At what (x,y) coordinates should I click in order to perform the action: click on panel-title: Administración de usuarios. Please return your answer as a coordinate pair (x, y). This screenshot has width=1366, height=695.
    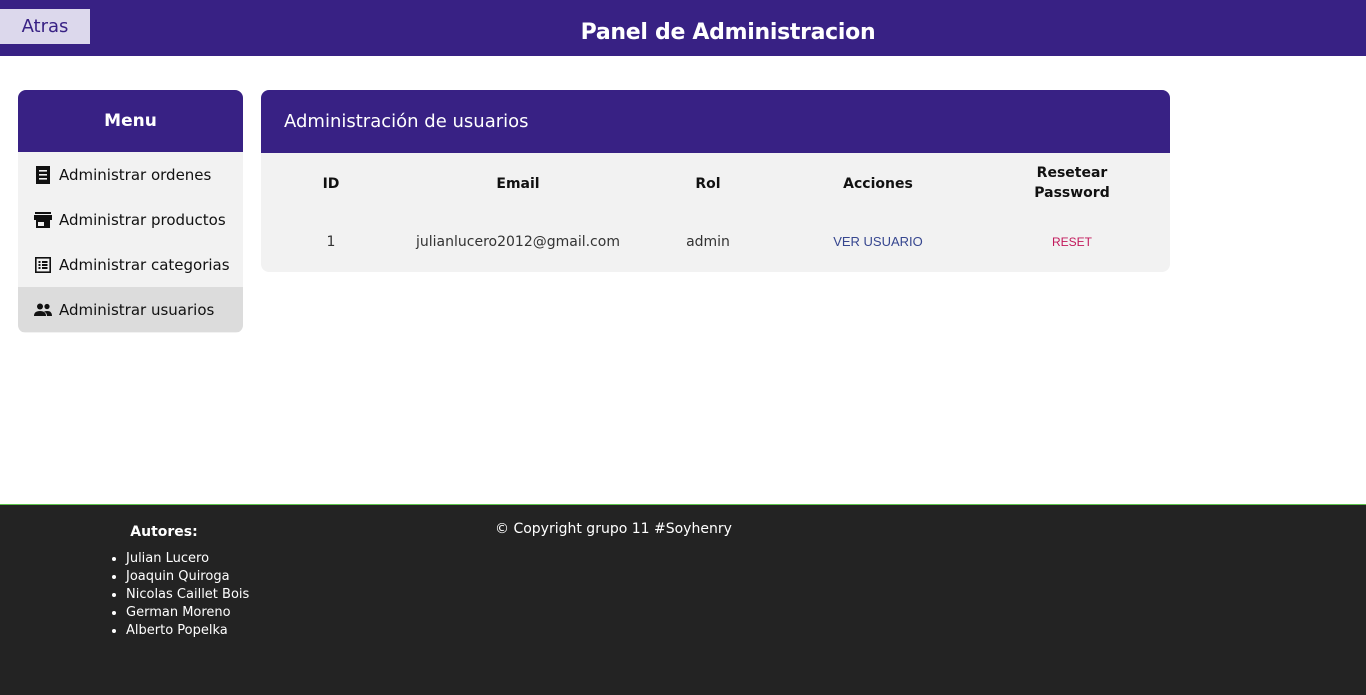
    Looking at the image, I should click on (715, 121).